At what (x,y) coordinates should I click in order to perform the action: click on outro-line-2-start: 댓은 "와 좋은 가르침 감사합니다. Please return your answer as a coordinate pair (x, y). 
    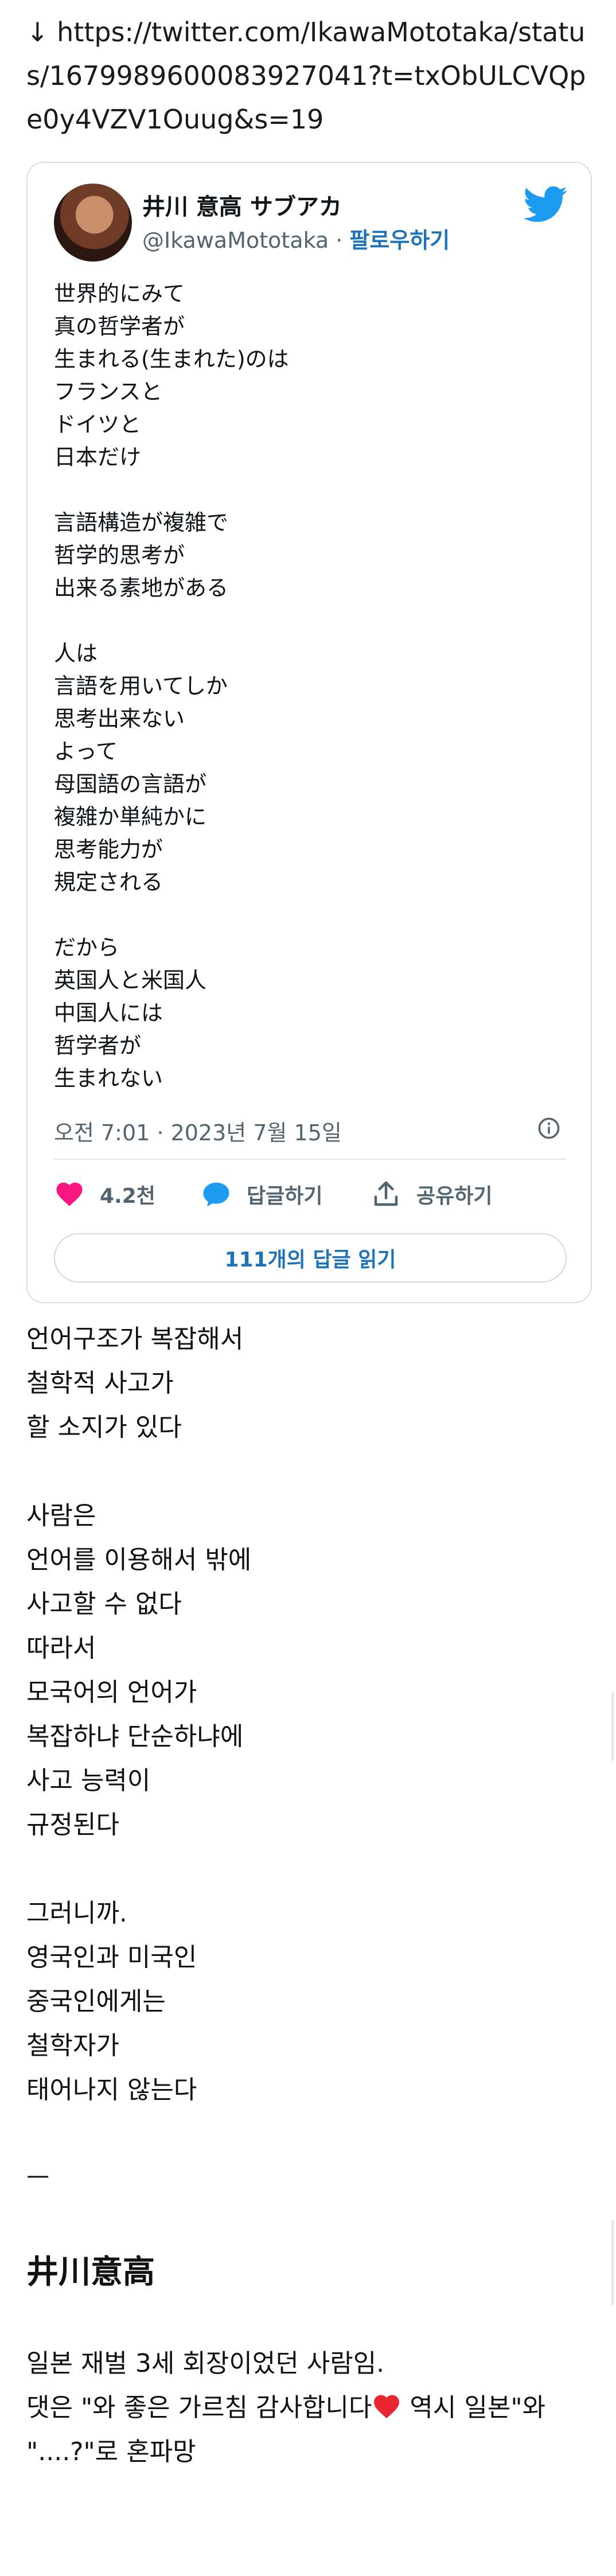
    Looking at the image, I should click on (199, 2407).